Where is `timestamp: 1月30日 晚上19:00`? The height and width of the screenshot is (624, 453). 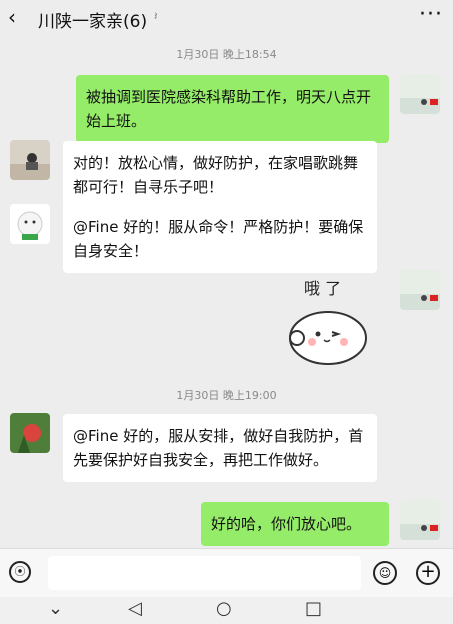
timestamp: 1月30日 晚上19:00 is located at coordinates (226, 395).